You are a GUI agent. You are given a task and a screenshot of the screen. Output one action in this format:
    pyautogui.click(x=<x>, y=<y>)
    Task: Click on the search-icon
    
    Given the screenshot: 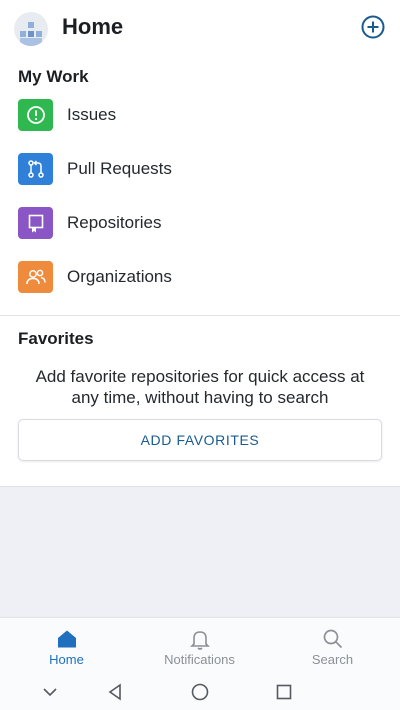 What is the action you would take?
    pyautogui.click(x=332, y=639)
    